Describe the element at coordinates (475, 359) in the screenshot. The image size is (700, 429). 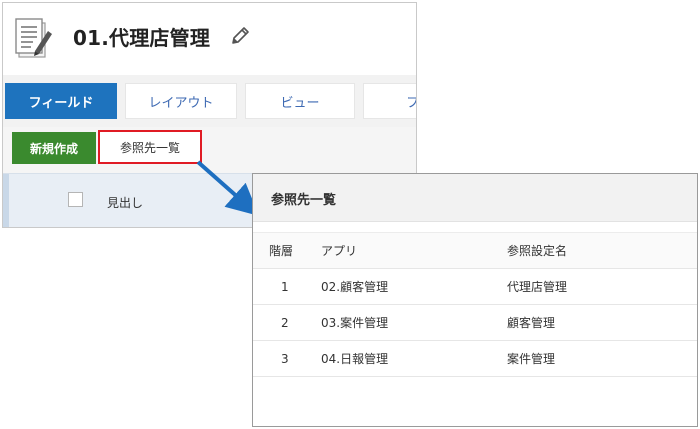
I see `table-row: 3 04.日報管理 案件管理` at that location.